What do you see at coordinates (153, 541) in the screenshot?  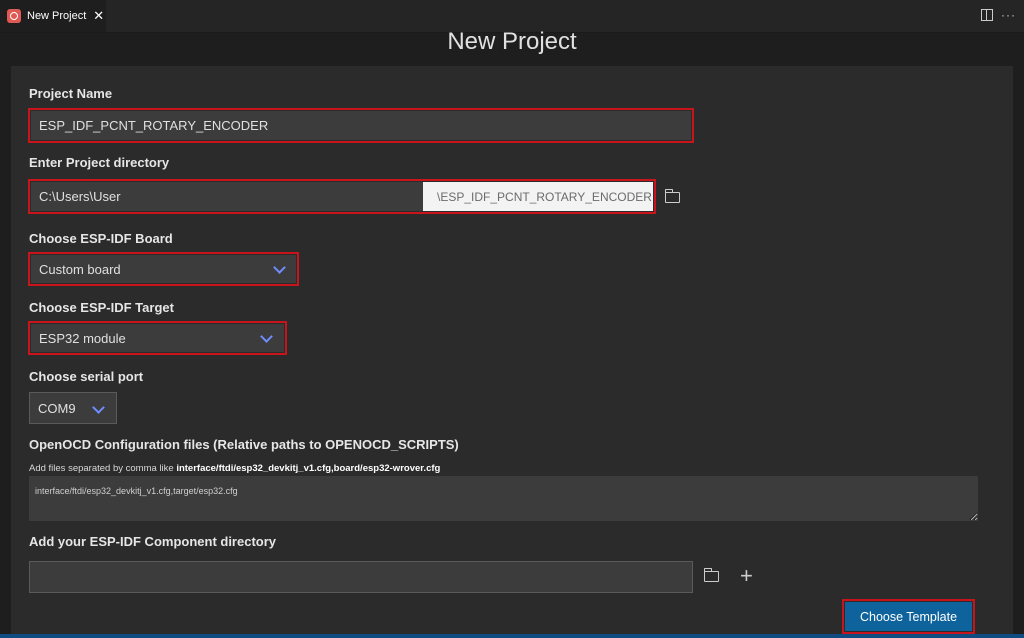 I see `component-dir-label: Add your ESP-IDF Component directory` at bounding box center [153, 541].